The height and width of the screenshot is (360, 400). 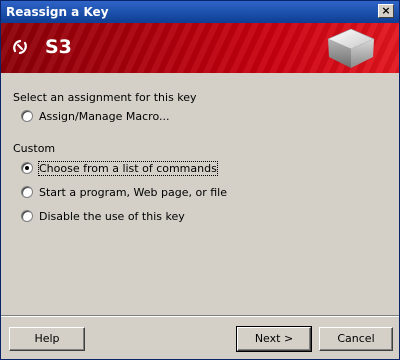 I want to click on close-button: ×, so click(x=386, y=11).